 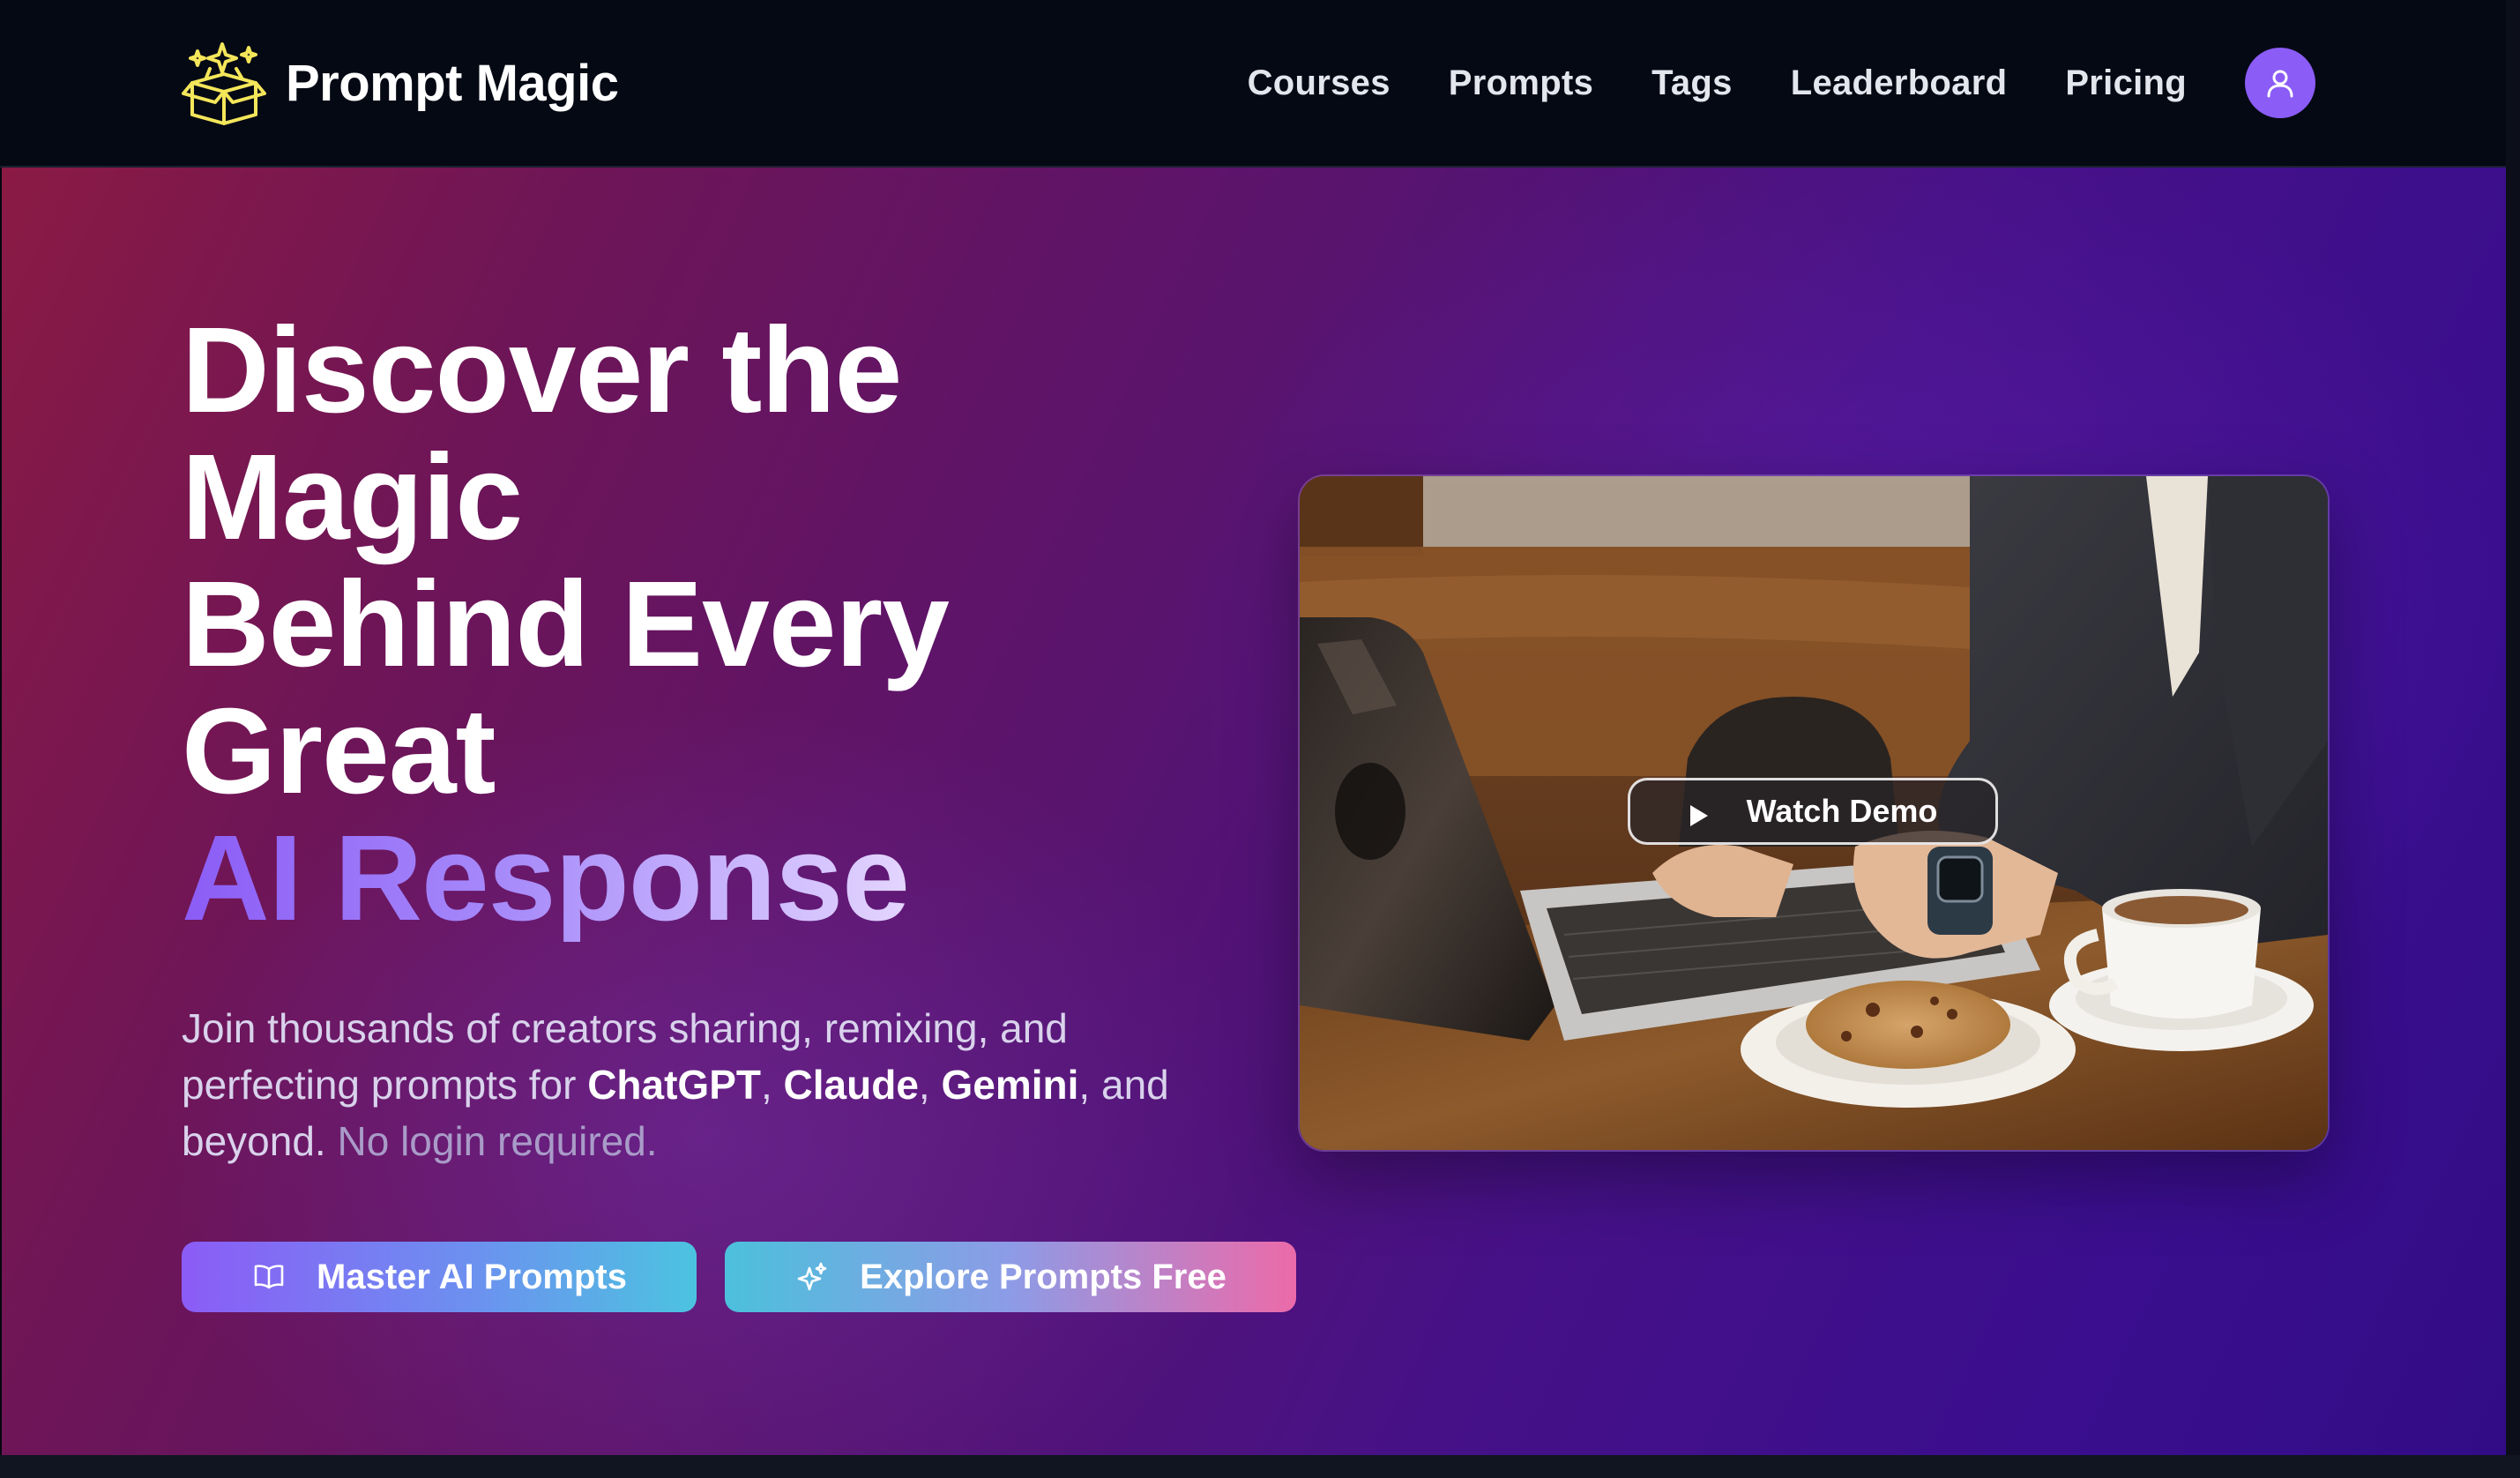 I want to click on main-nav: Courses Prompts Tags Leaderboard Pricing, so click(x=1781, y=83).